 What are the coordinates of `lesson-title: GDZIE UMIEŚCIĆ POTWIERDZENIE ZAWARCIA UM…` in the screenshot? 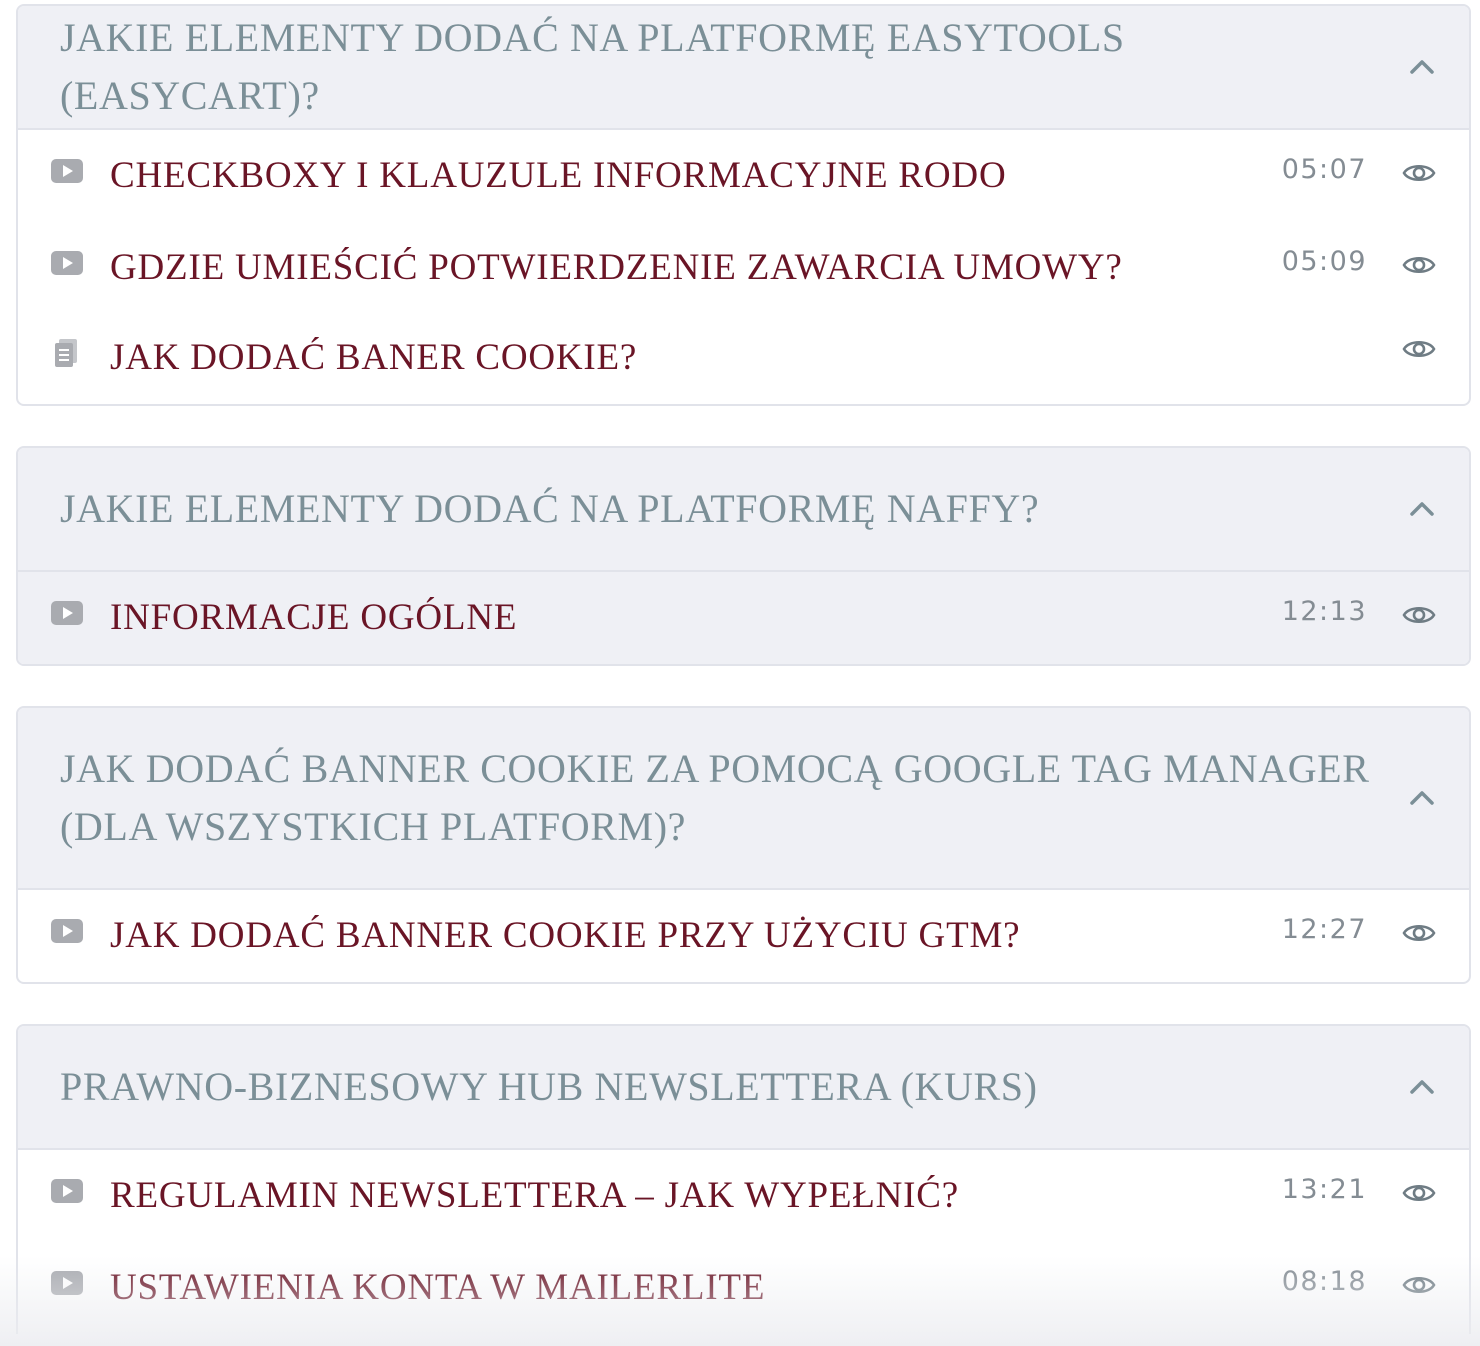 It's located at (616, 267).